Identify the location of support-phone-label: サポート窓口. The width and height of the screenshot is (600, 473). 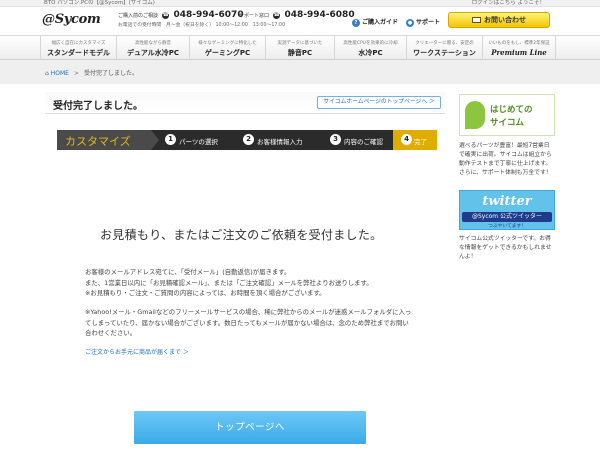
(254, 15).